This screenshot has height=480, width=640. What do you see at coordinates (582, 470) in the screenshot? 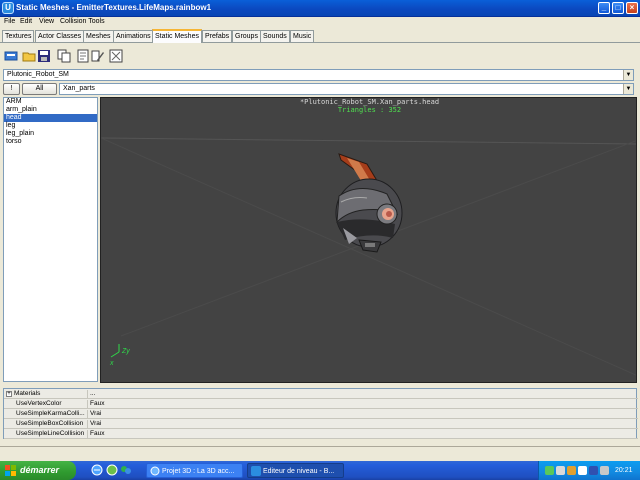
I see `volume-icon` at bounding box center [582, 470].